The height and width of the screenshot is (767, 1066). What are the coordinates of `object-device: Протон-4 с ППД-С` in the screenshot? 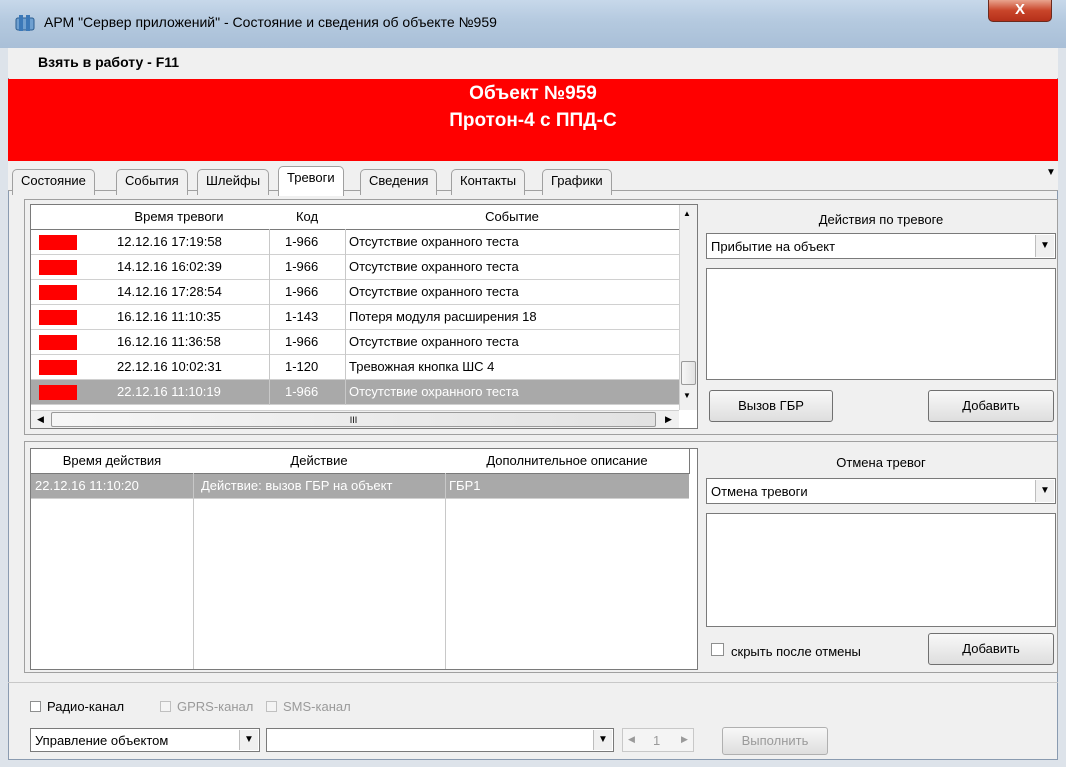 It's located at (533, 120).